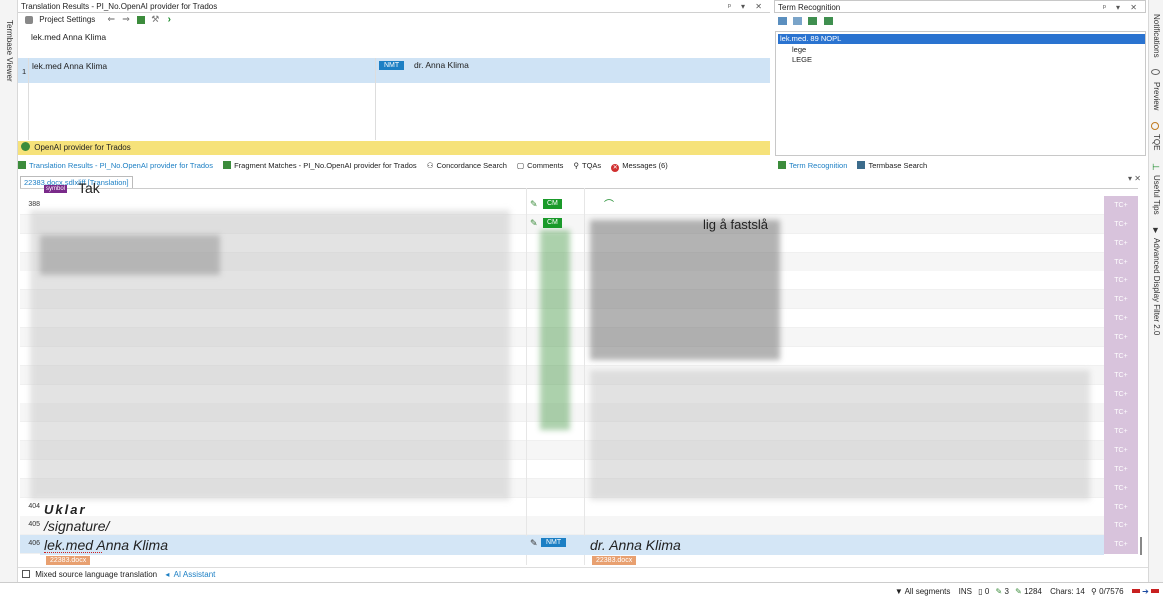 The width and height of the screenshot is (1163, 600). I want to click on status-mode: INS, so click(965, 591).